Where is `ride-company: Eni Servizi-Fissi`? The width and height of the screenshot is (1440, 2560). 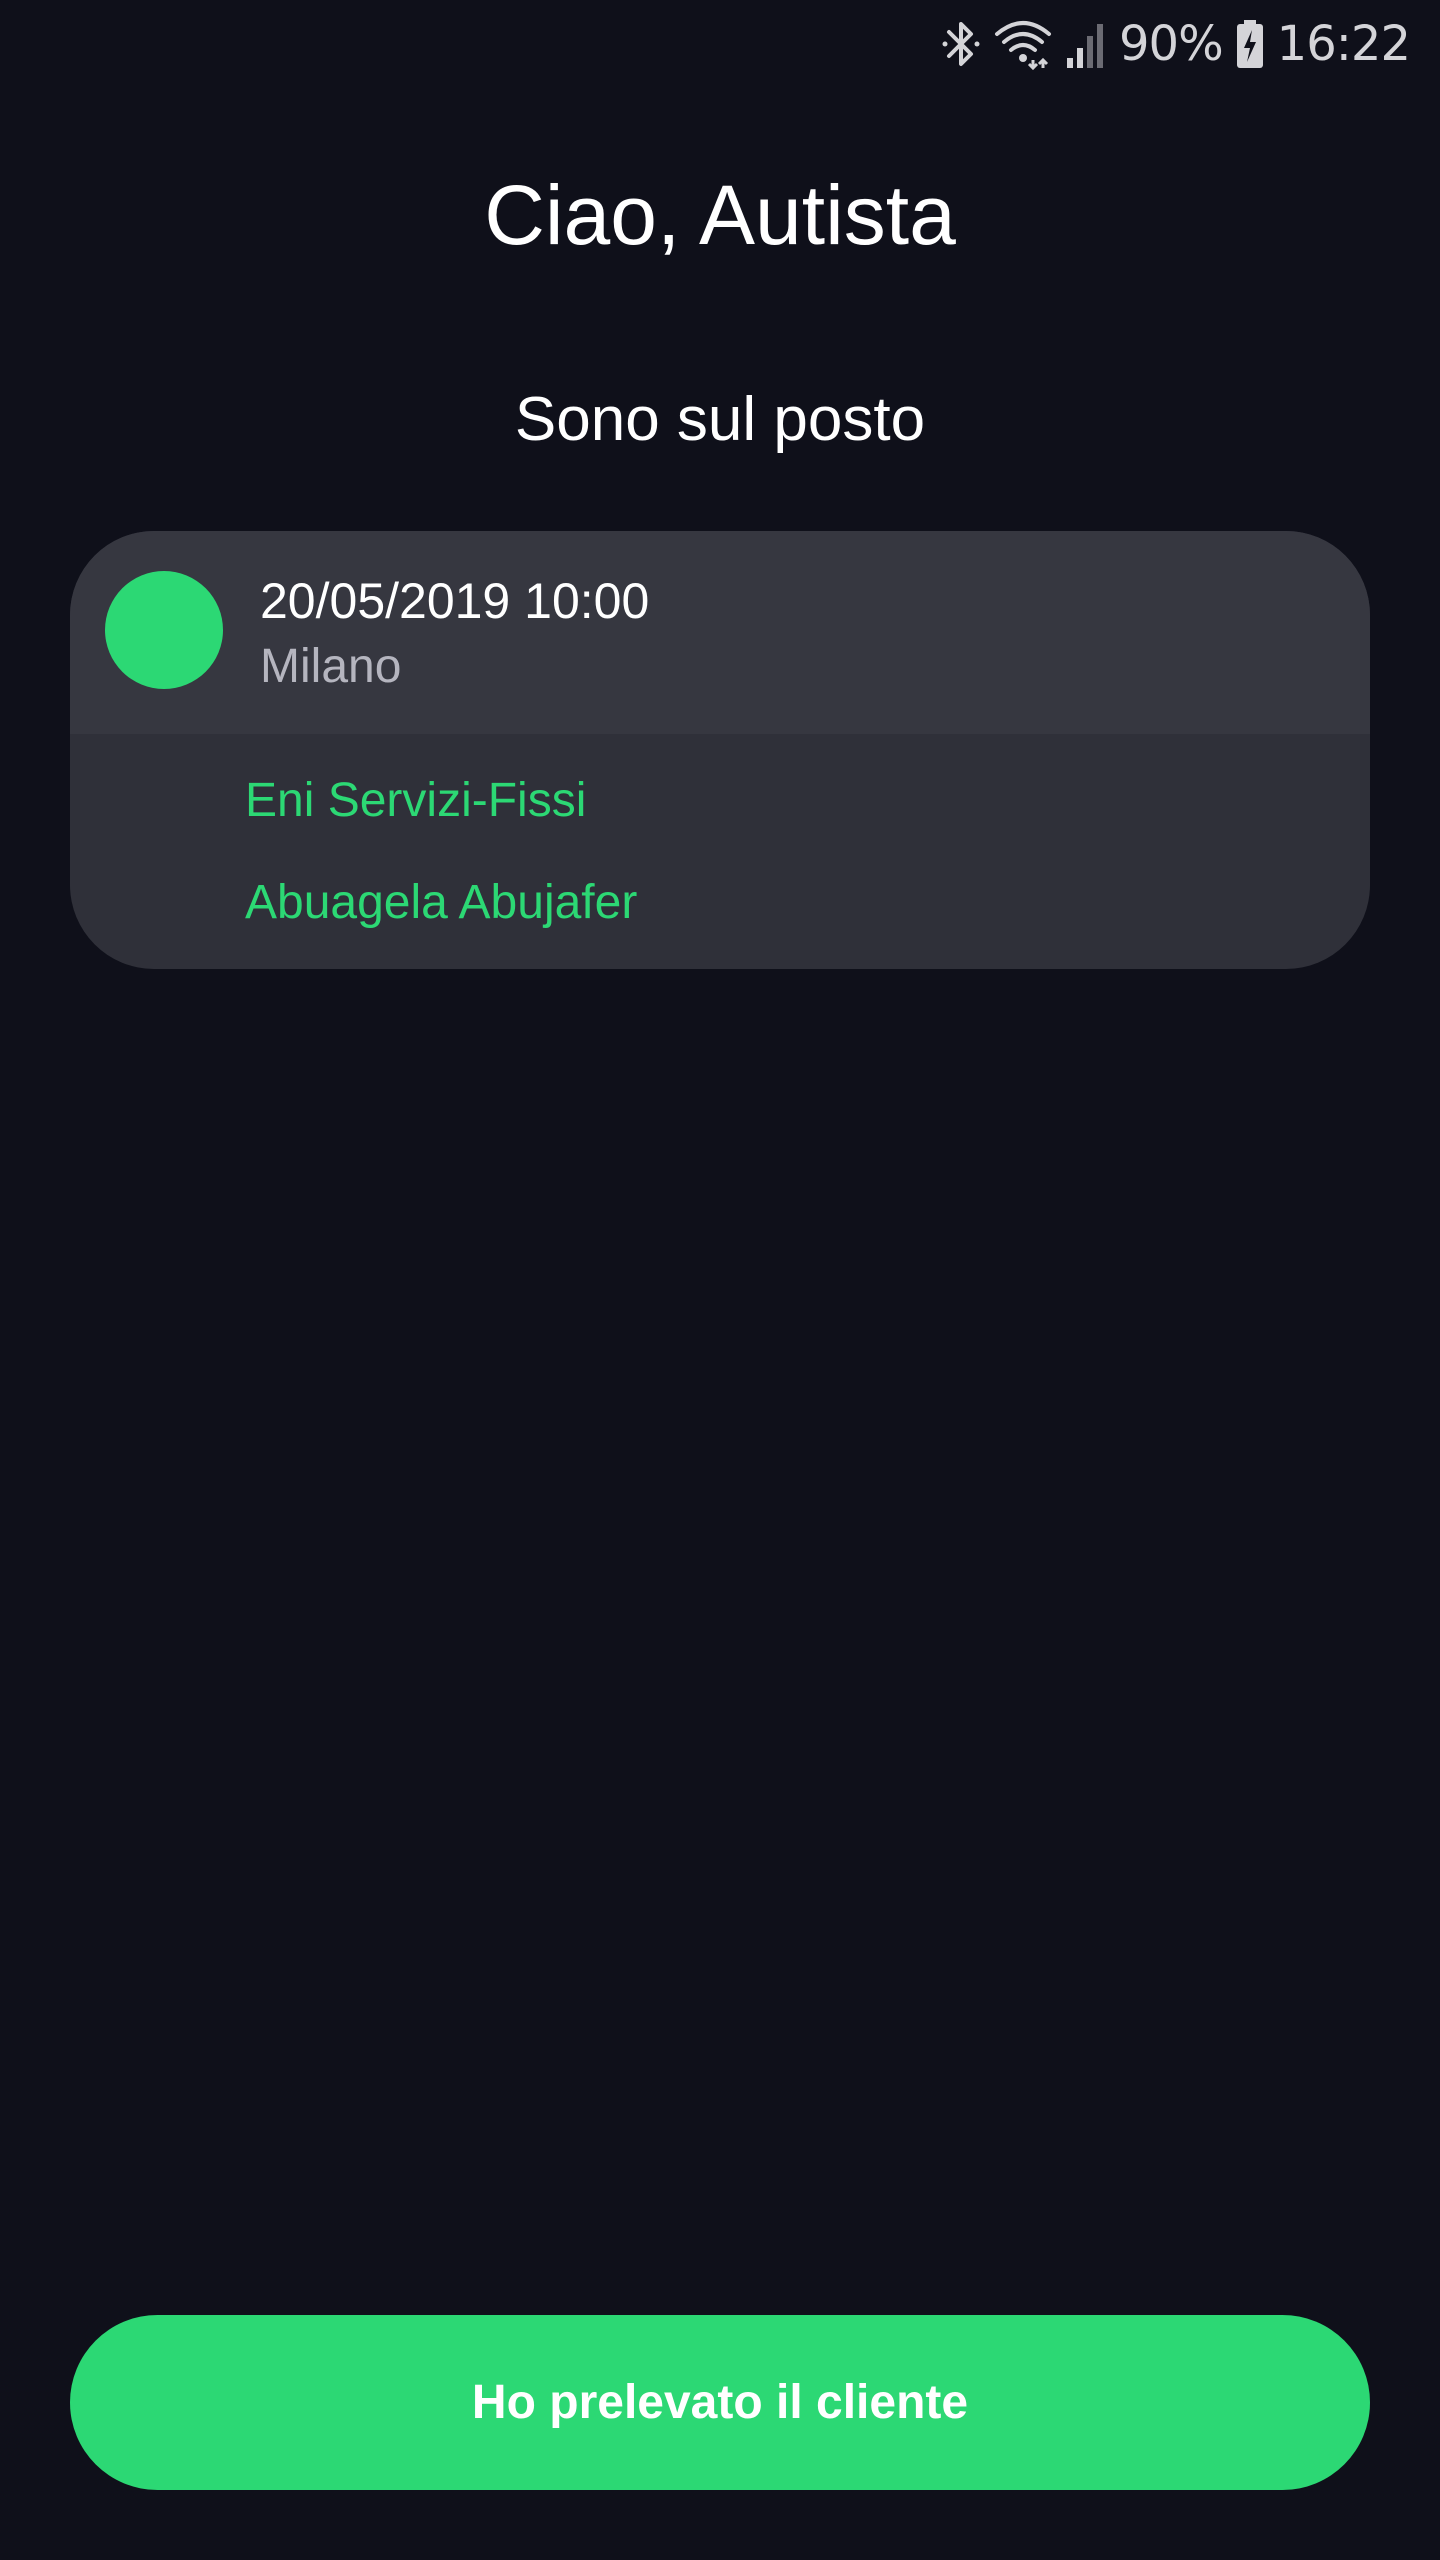
ride-company: Eni Servizi-Fissi is located at coordinates (416, 800).